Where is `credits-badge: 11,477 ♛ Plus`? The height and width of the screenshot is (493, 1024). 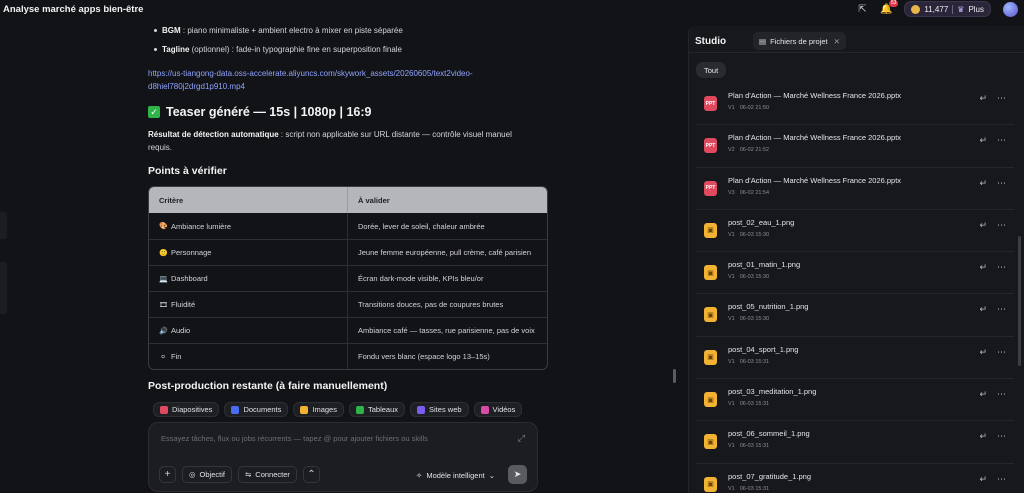 credits-badge: 11,477 ♛ Plus is located at coordinates (947, 9).